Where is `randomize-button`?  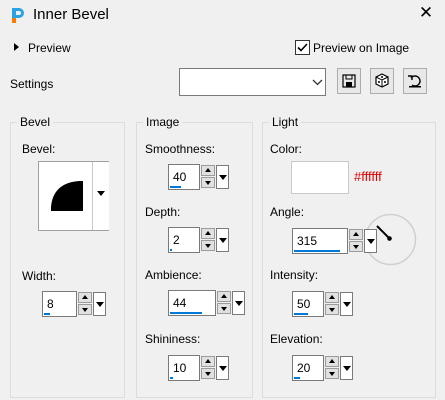
randomize-button is located at coordinates (382, 81).